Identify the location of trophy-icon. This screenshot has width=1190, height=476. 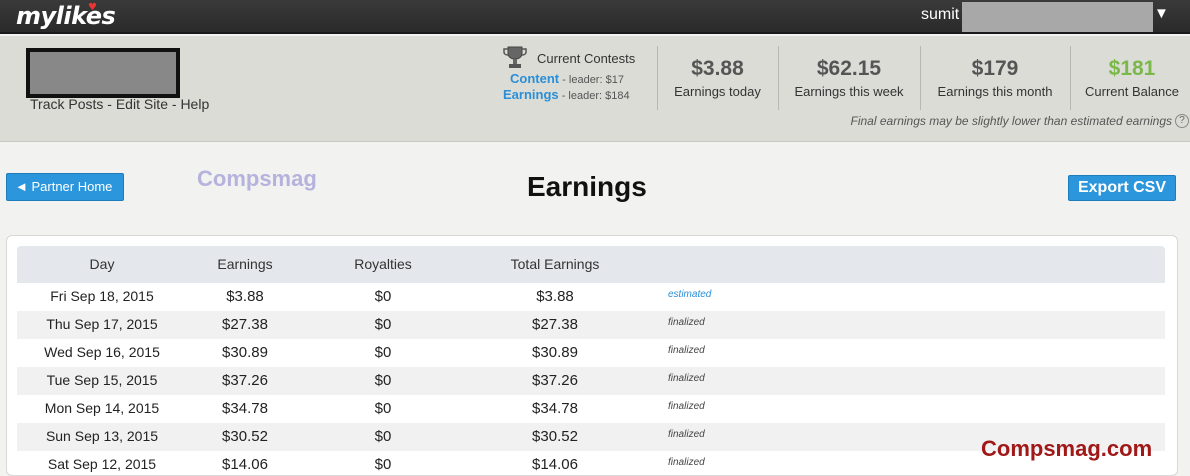
(515, 57).